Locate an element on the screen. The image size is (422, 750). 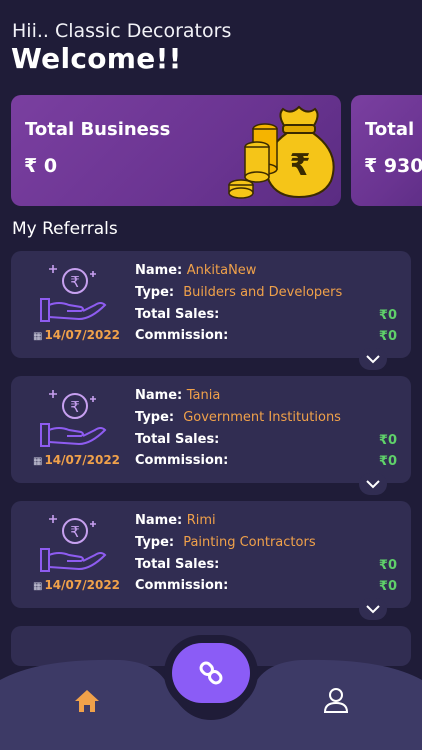
stat-value: ₹ 0 is located at coordinates (41, 166).